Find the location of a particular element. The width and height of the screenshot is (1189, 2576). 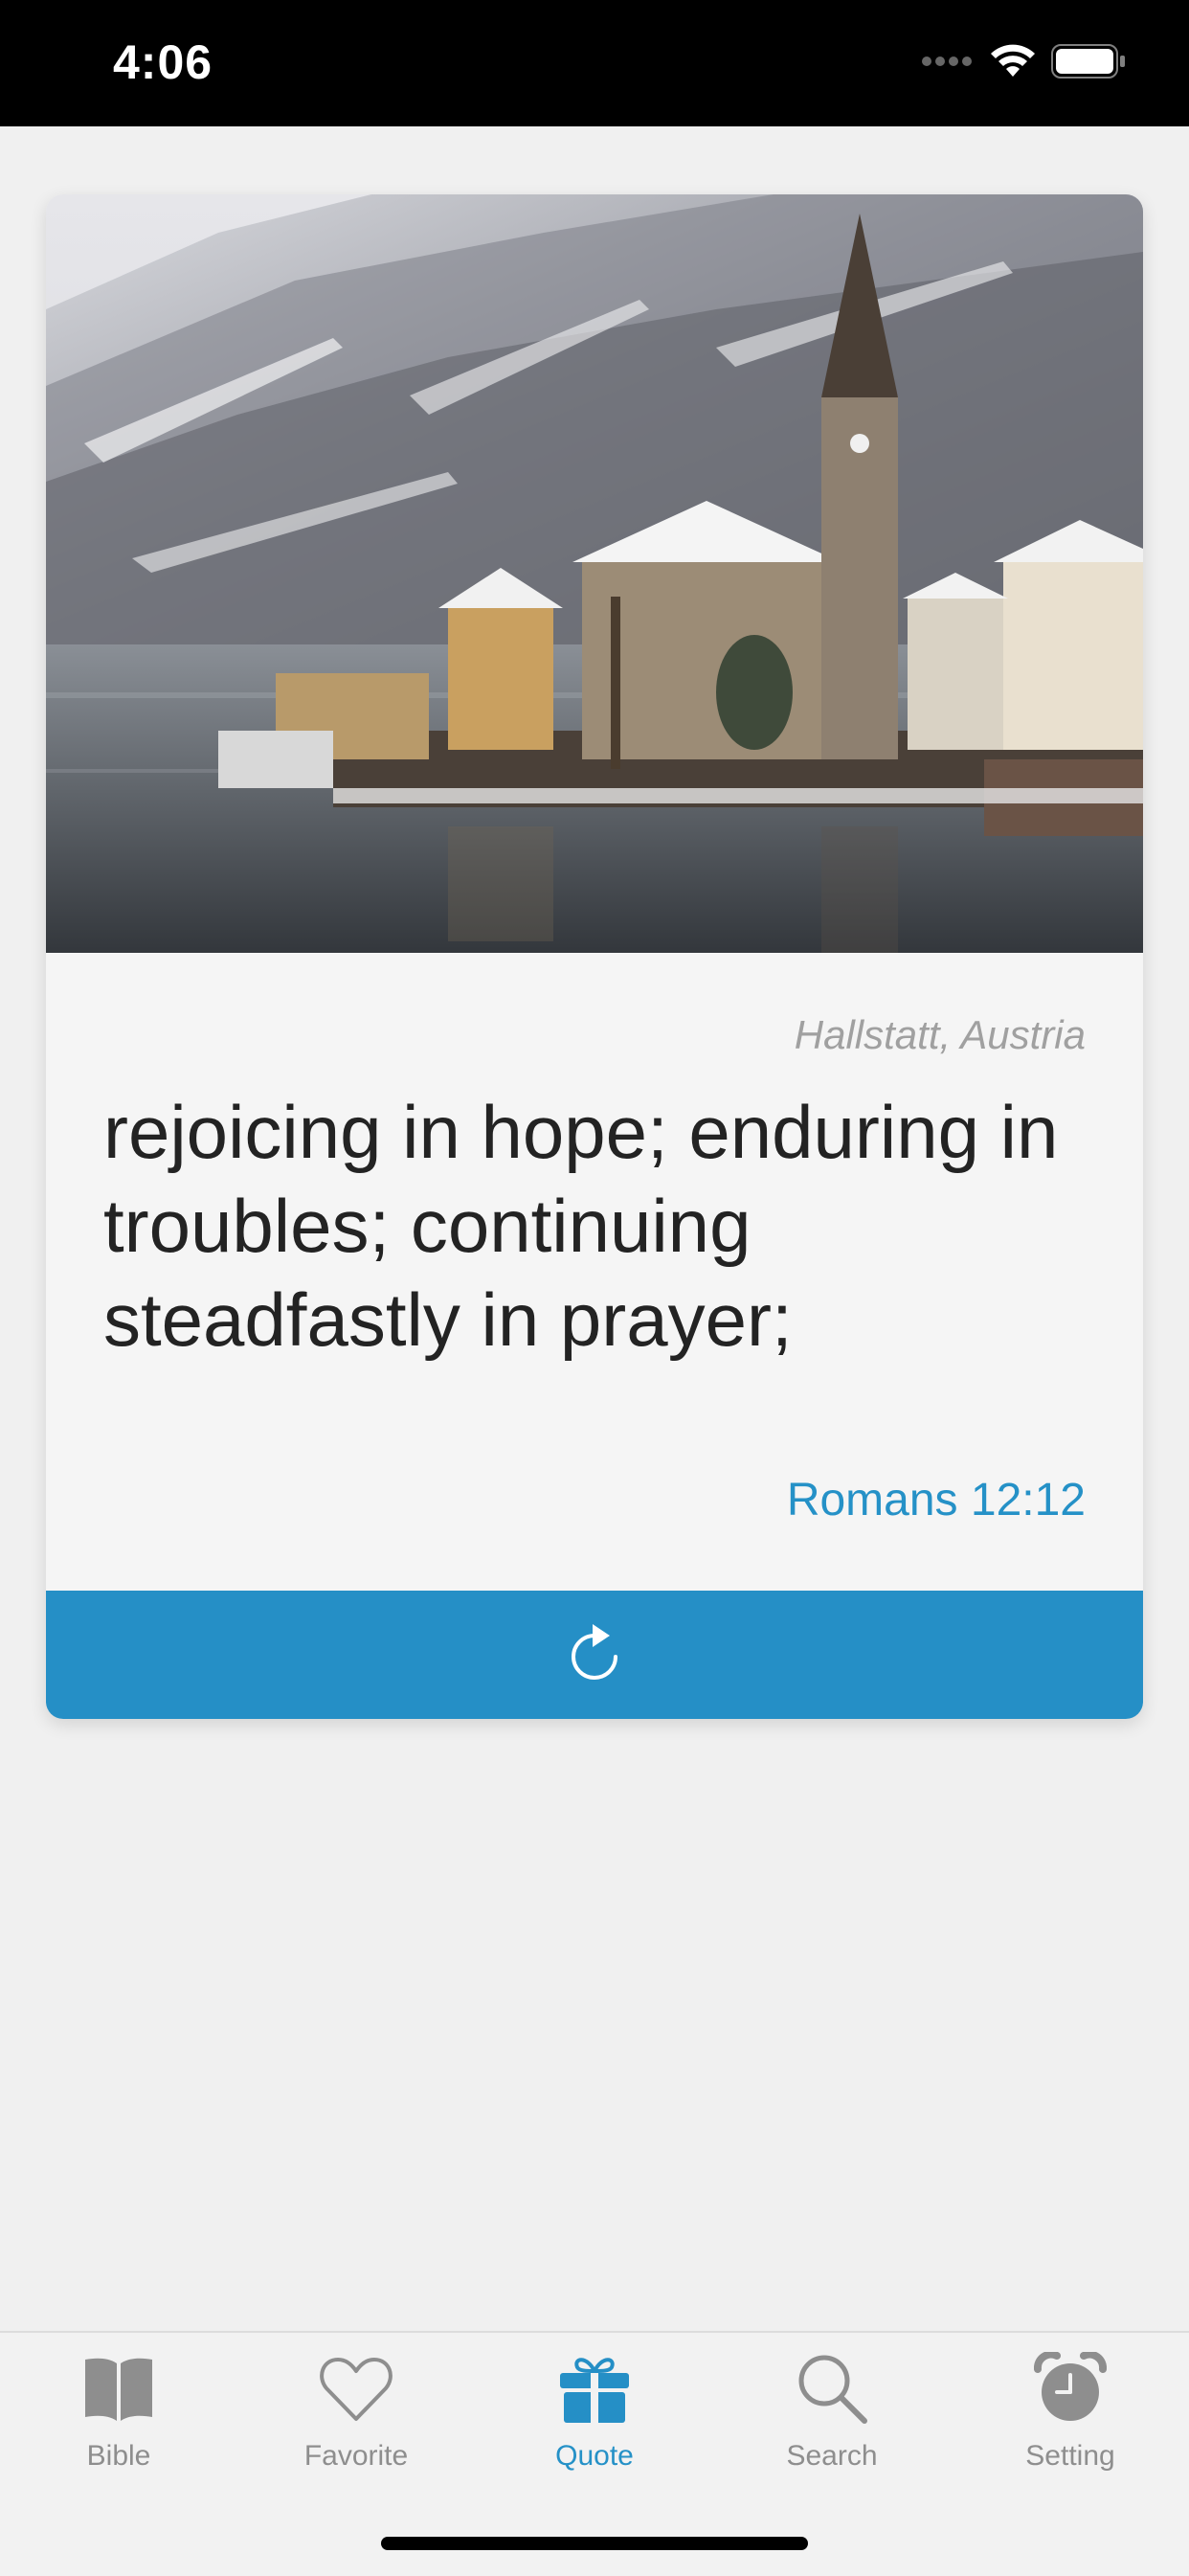

refresh-icon is located at coordinates (594, 1655).